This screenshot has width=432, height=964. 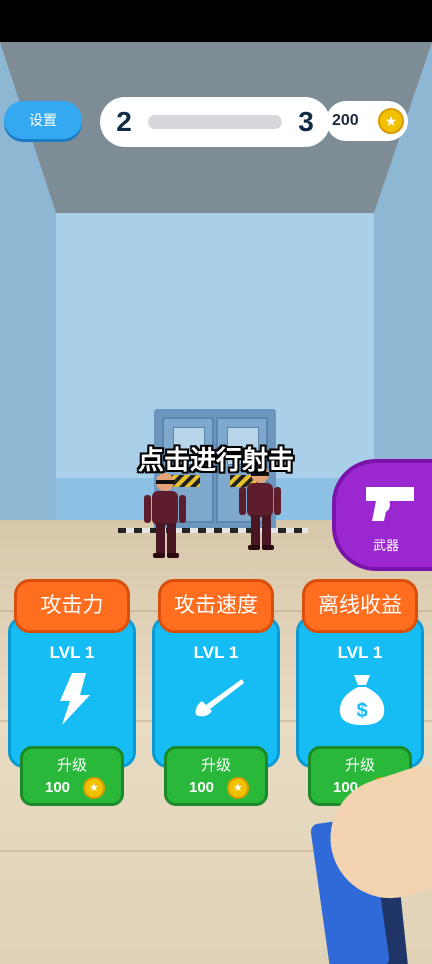 What do you see at coordinates (216, 776) in the screenshot?
I see `upgrade-button-attack-speed: 升级 100 ★` at bounding box center [216, 776].